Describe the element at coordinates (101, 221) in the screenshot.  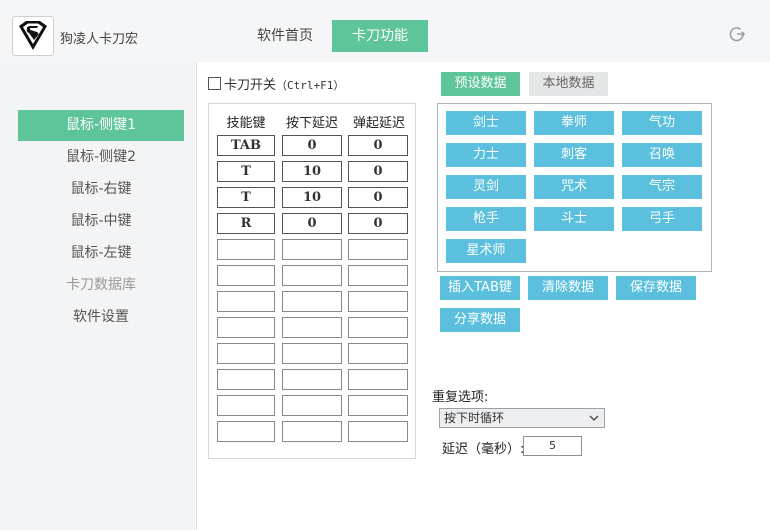
I see `sidebar-item-middle-key: 鼠标-中键` at that location.